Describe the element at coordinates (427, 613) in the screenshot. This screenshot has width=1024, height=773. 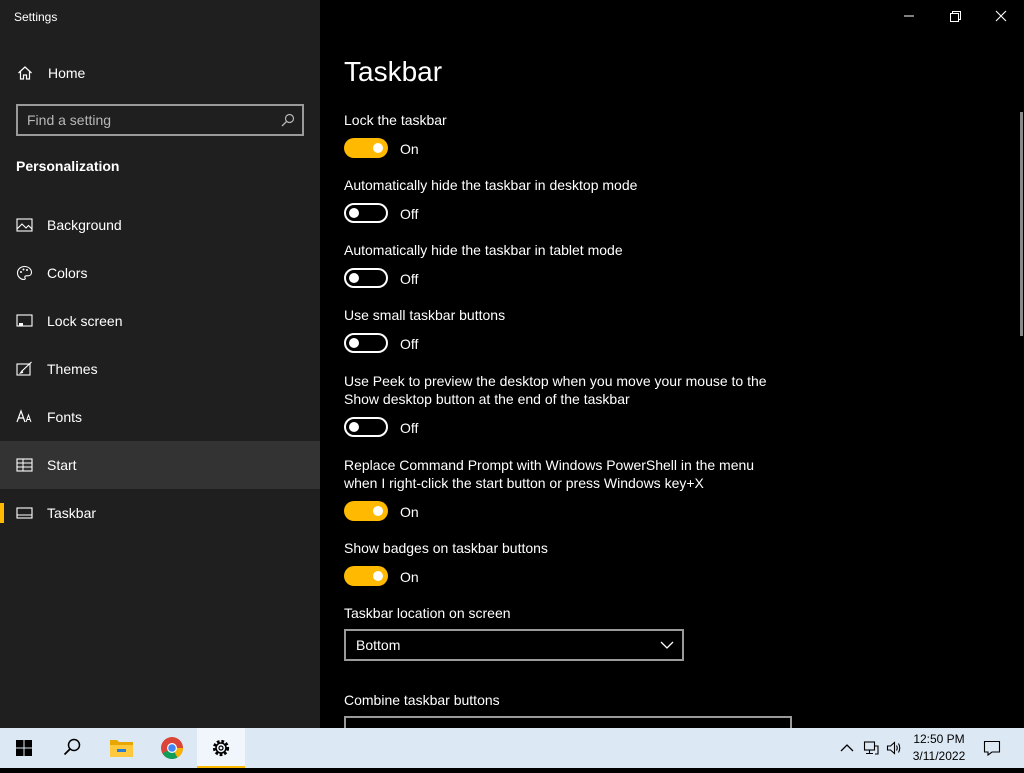
I see `location-label: Taskbar location on screen` at that location.